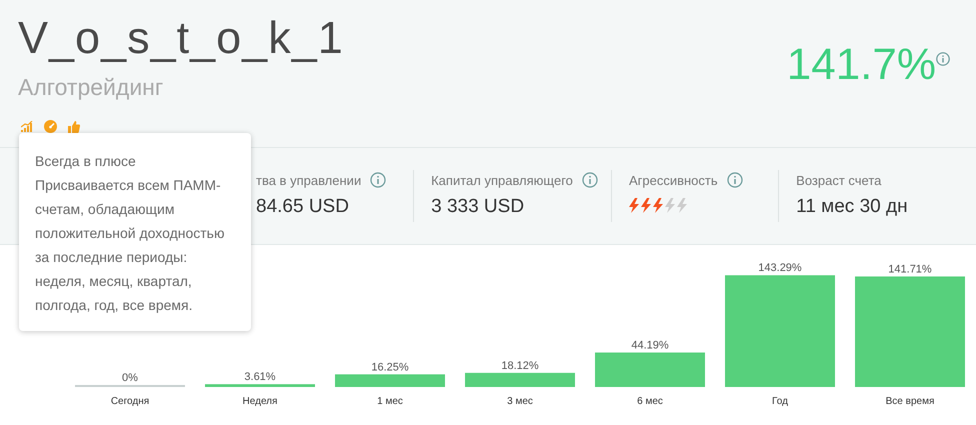 This screenshot has height=425, width=976. Describe the element at coordinates (181, 38) in the screenshot. I see `account-title: V_o_s_t_o_k_1` at that location.